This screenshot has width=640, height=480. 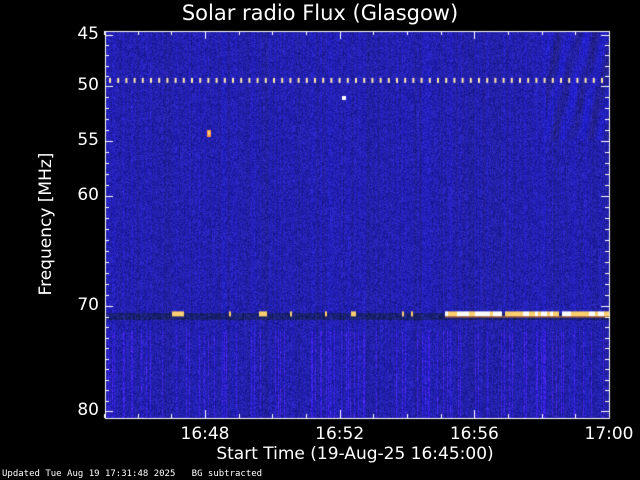 What do you see at coordinates (355, 454) in the screenshot?
I see `x-axis-label: Start Time (19-Aug-25 16:45:00)` at bounding box center [355, 454].